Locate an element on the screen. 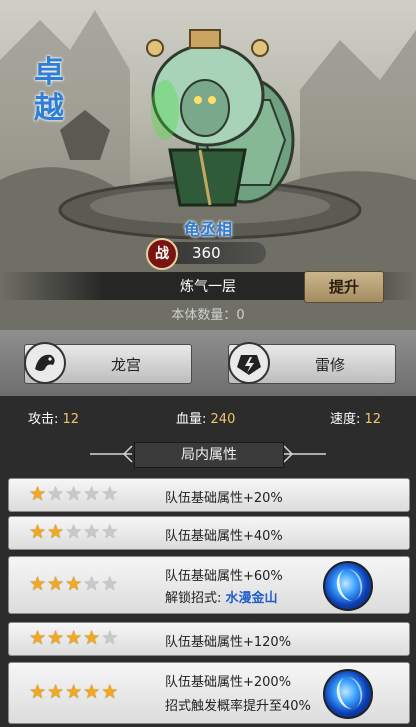 The width and height of the screenshot is (416, 727). speed-stat: 速度: 12 is located at coordinates (355, 417).